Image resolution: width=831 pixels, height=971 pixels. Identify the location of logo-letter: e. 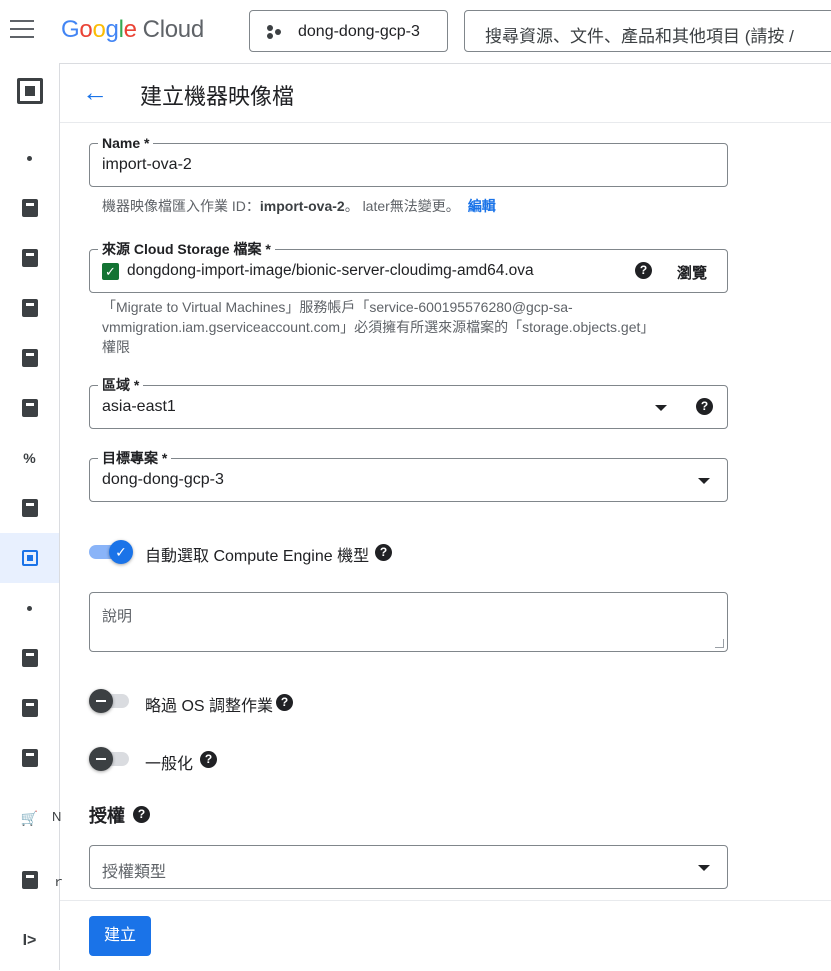
(130, 29).